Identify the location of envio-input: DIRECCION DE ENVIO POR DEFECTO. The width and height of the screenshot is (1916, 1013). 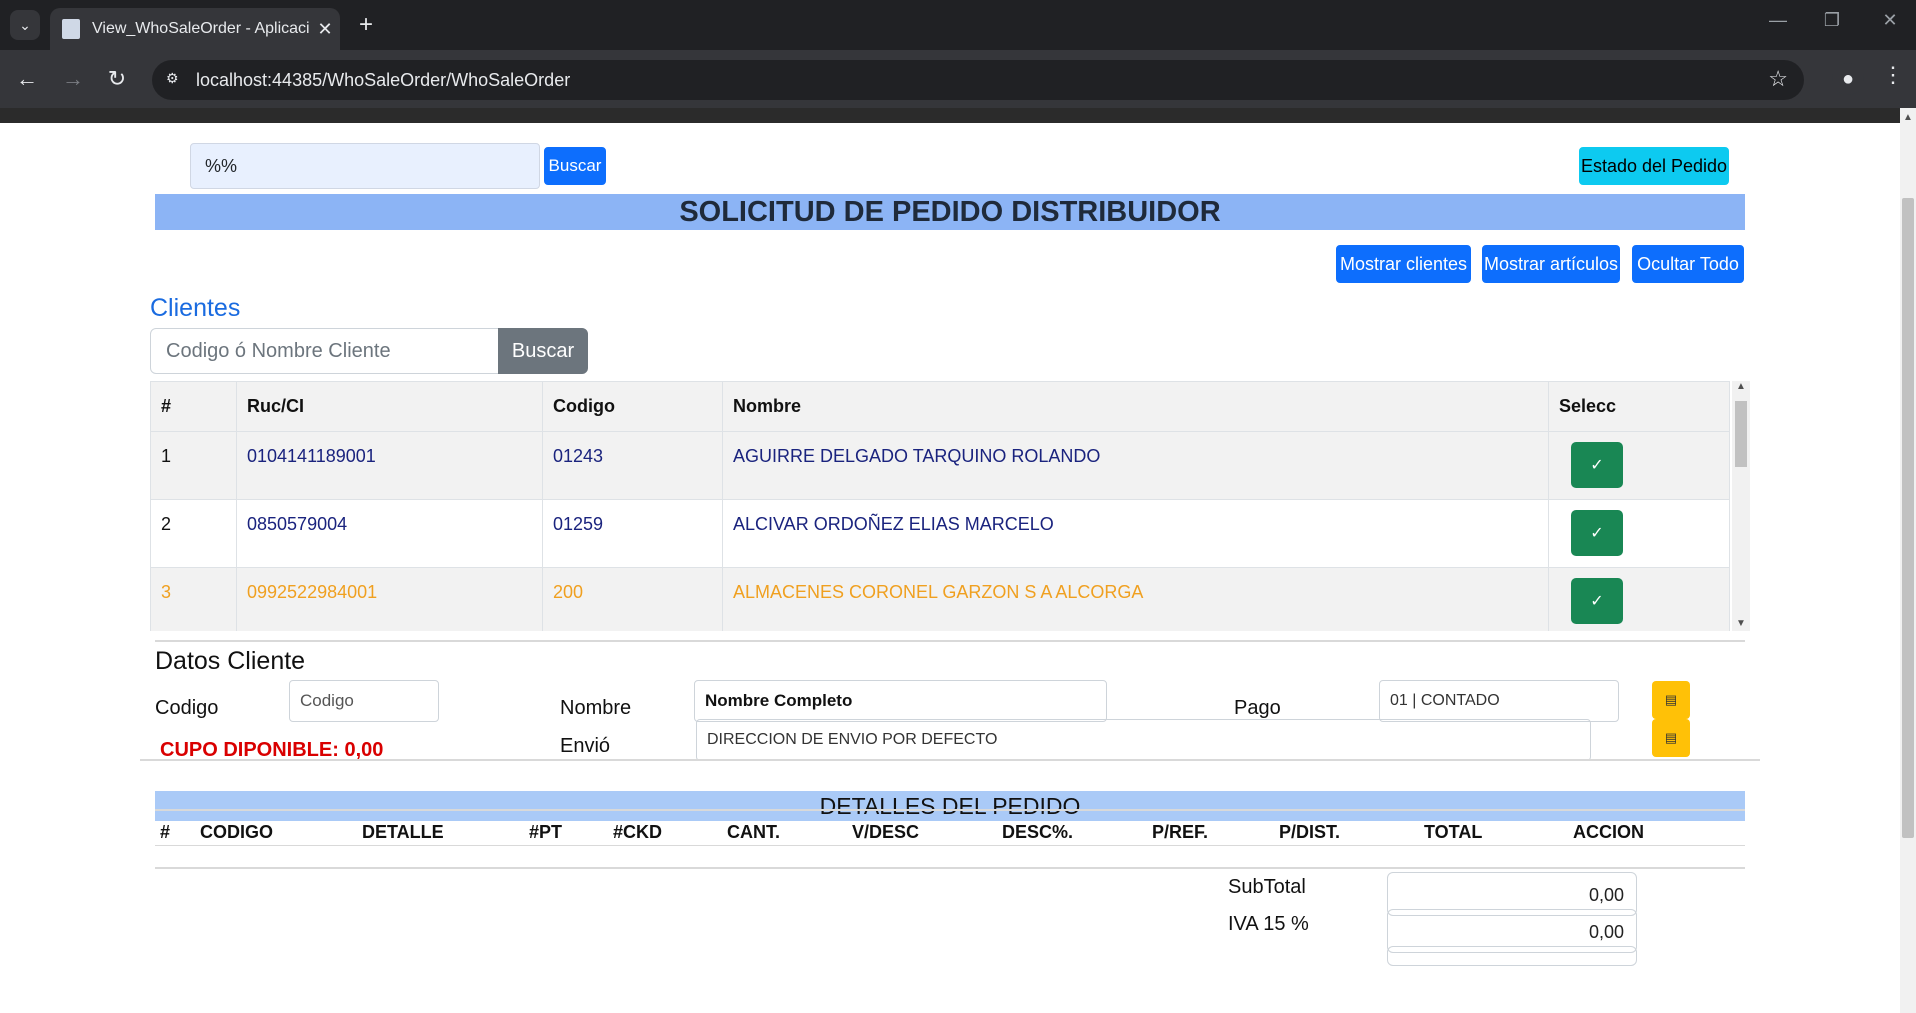
(1143, 740).